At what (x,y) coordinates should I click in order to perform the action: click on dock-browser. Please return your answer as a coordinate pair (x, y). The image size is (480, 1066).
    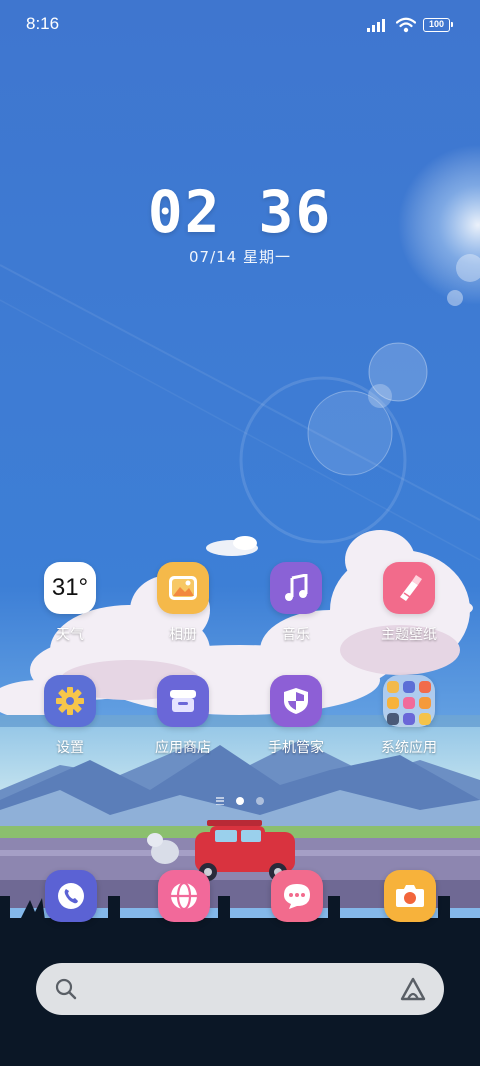
    Looking at the image, I should click on (184, 896).